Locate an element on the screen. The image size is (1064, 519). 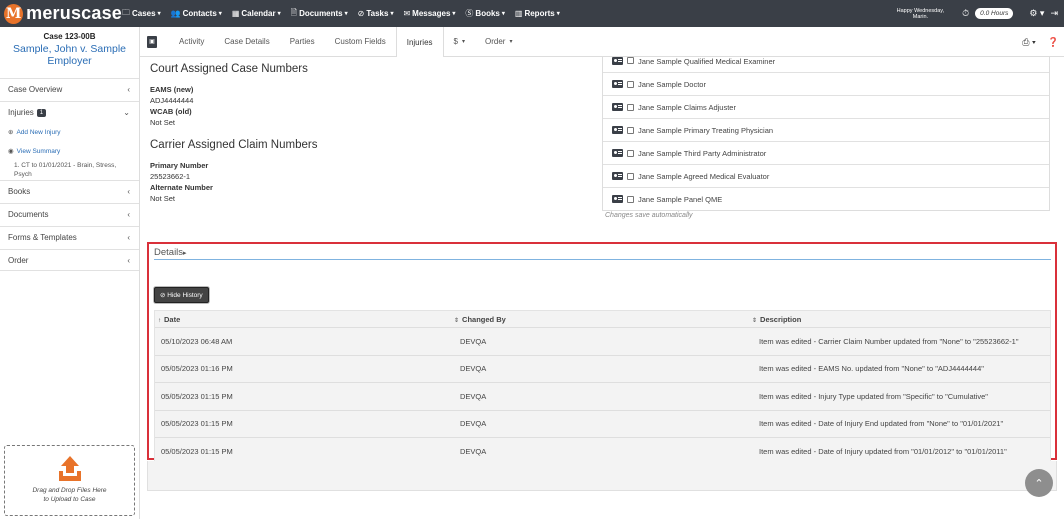
carrier-numbers-title: Carrier Assigned Claim Numbers is located at coordinates (234, 145).